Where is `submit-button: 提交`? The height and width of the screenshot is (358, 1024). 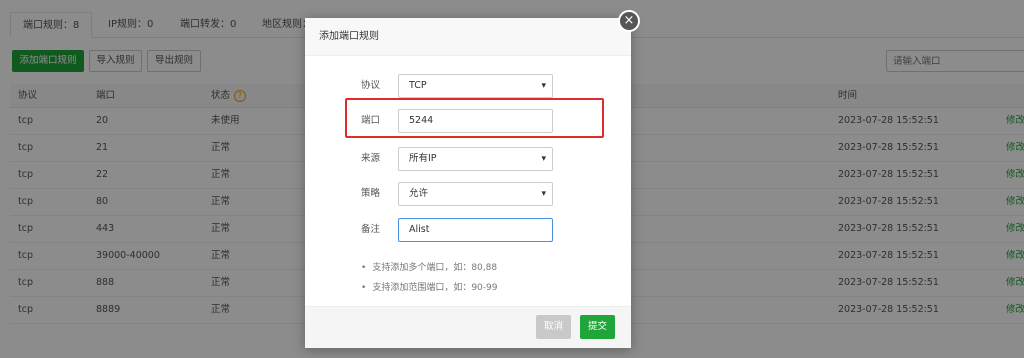
submit-button: 提交 is located at coordinates (598, 327).